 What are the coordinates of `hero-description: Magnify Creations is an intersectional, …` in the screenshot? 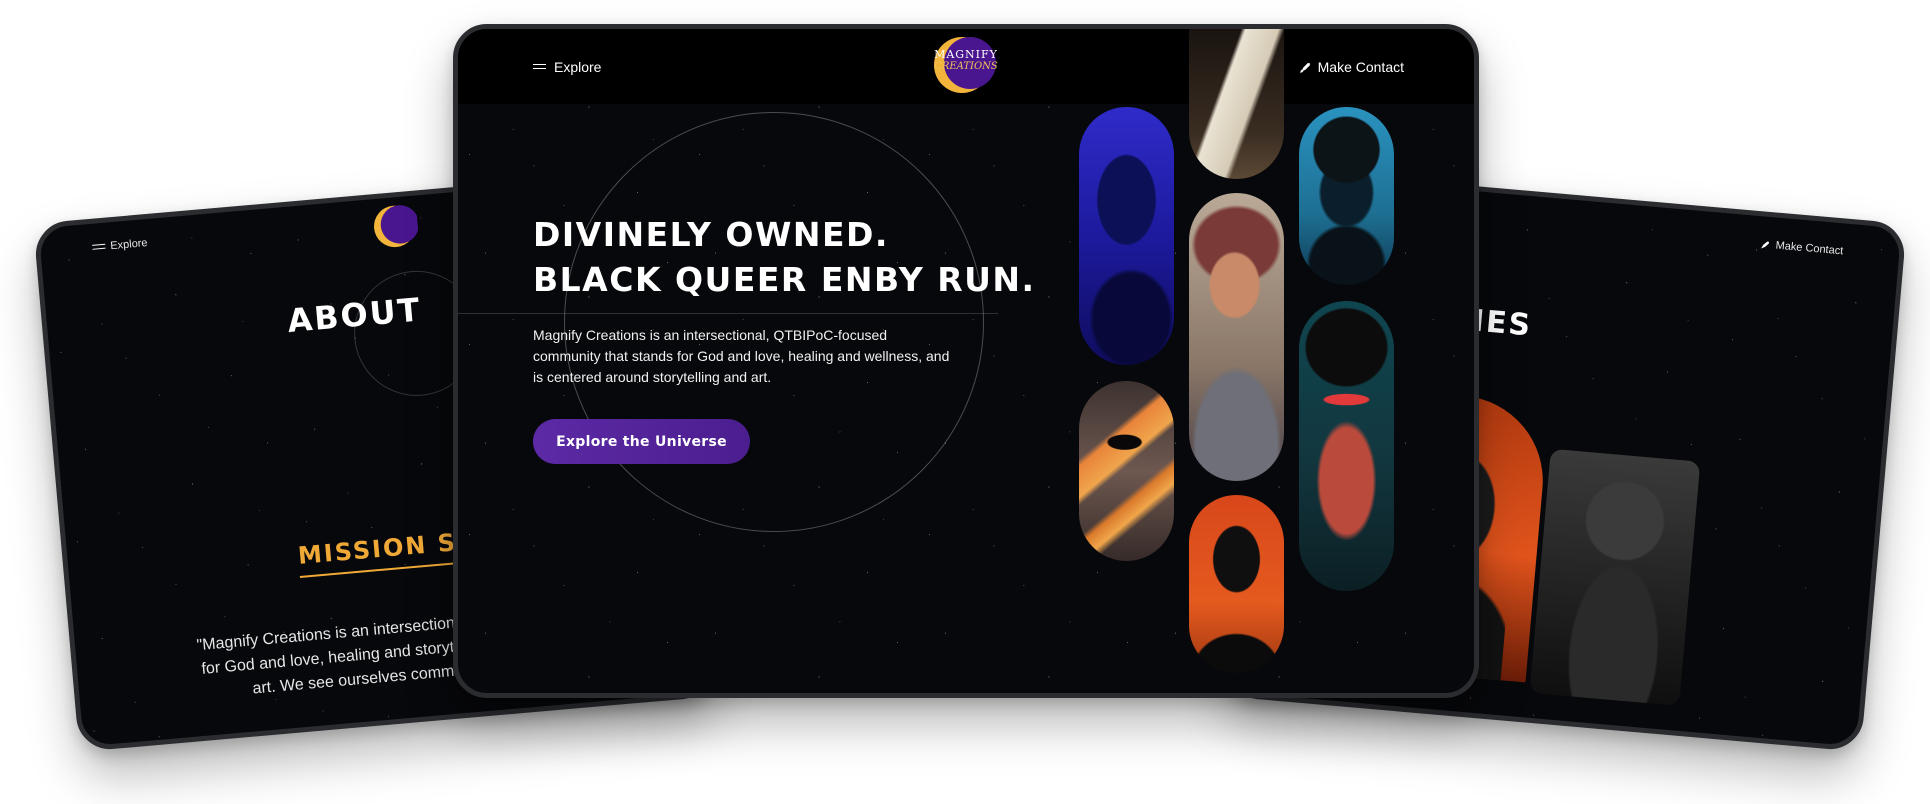 It's located at (741, 356).